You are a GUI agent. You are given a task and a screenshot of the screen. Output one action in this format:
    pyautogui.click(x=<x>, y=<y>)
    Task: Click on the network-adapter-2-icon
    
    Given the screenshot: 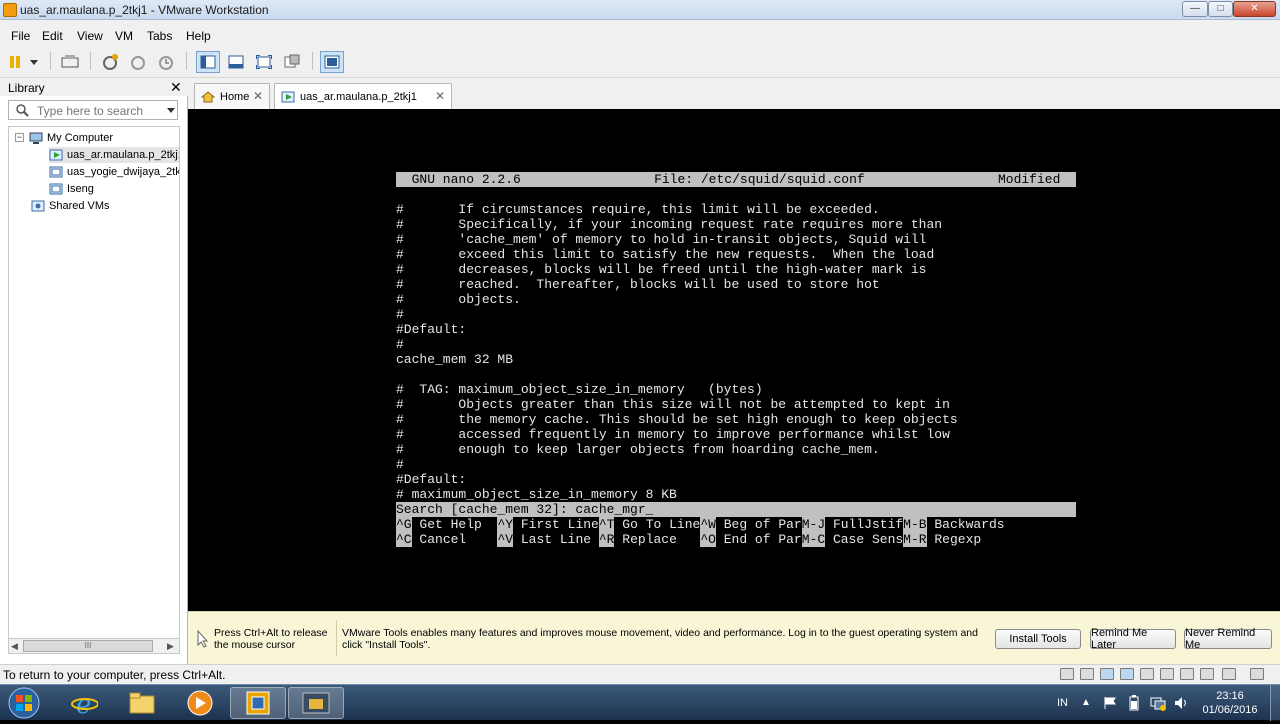 What is the action you would take?
    pyautogui.click(x=1127, y=674)
    